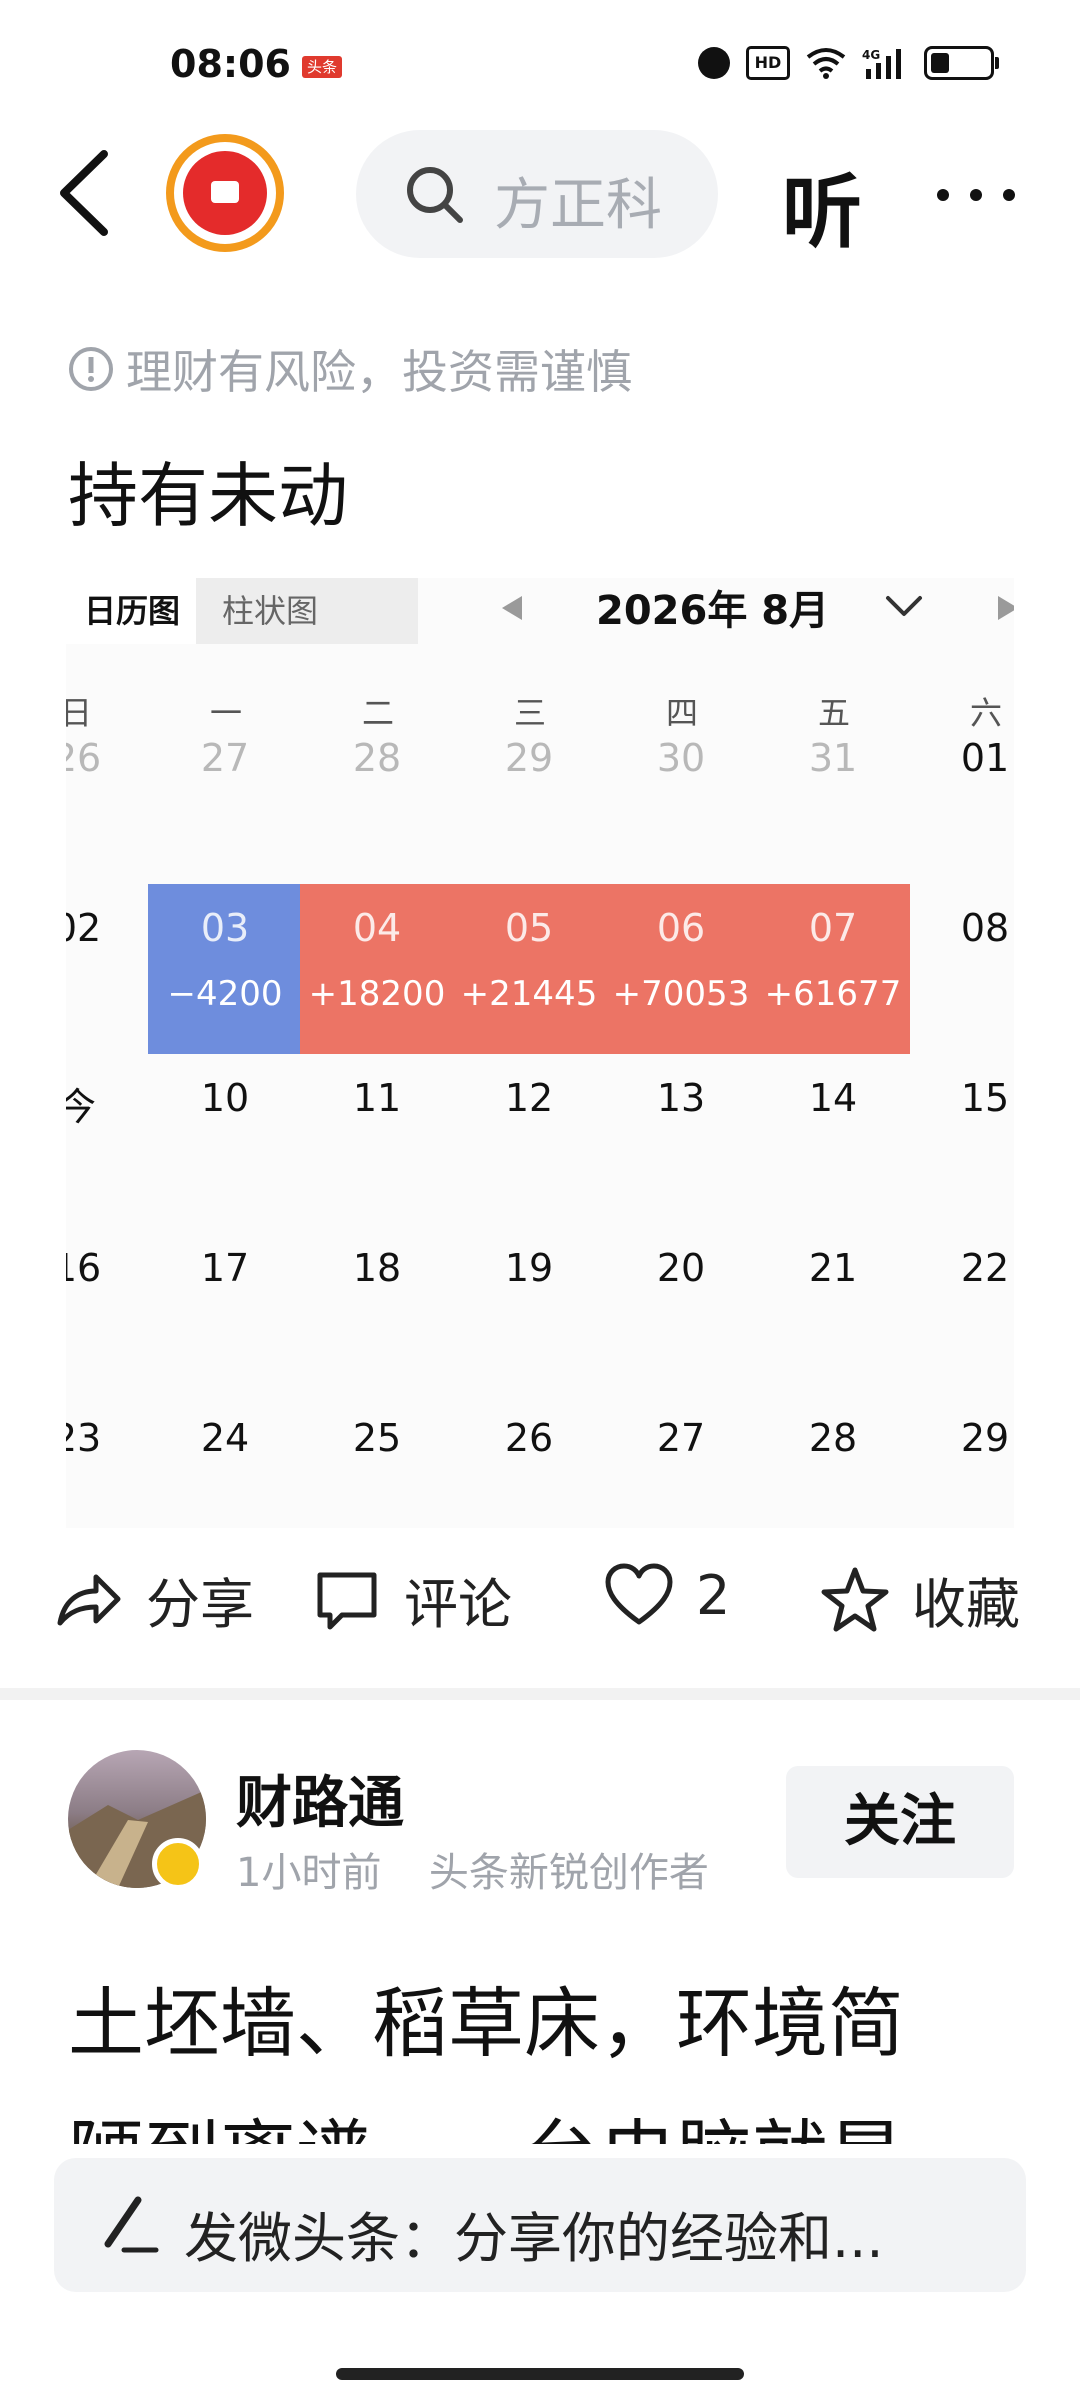 The width and height of the screenshot is (1080, 2400). I want to click on post-time: 1小时前, so click(309, 1873).